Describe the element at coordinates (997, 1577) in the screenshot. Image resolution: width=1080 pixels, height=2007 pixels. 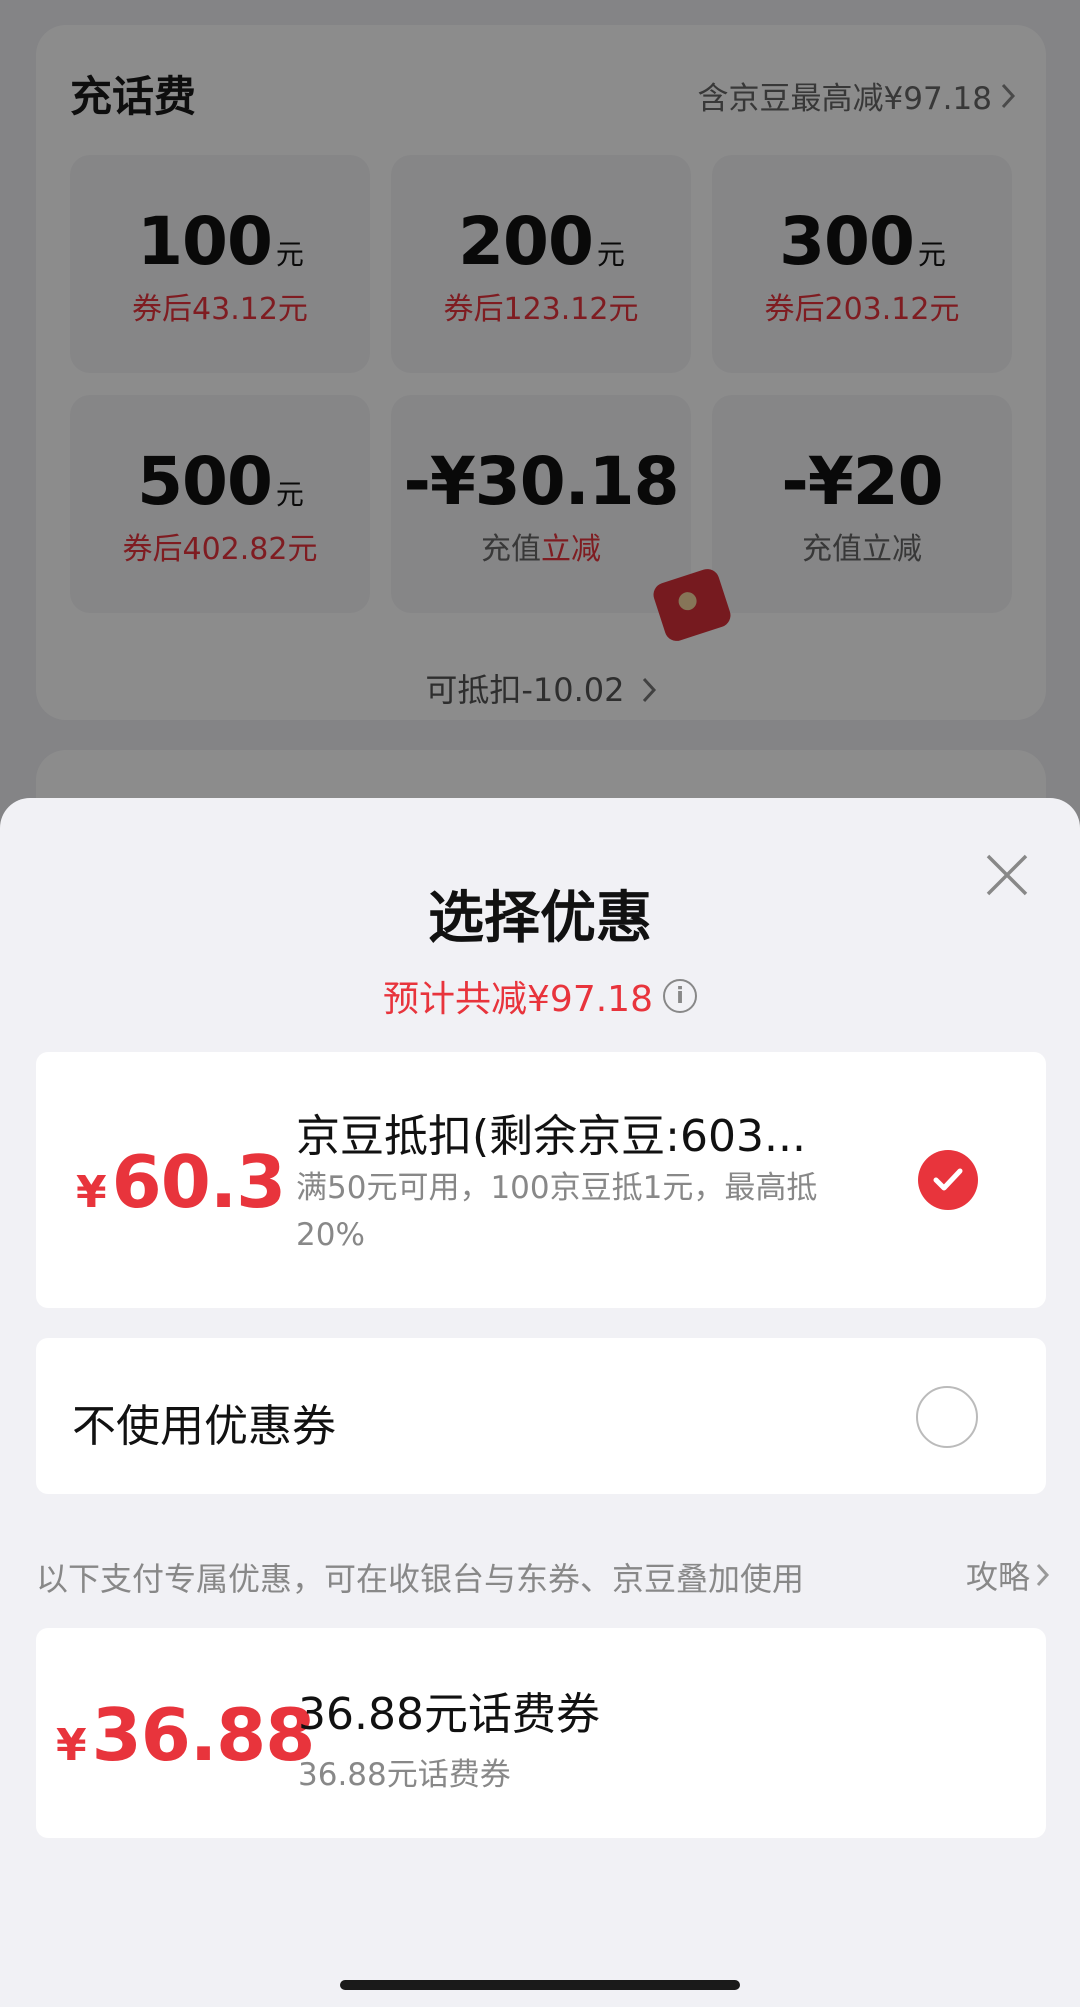
I see `strategy-text: 攻略` at that location.